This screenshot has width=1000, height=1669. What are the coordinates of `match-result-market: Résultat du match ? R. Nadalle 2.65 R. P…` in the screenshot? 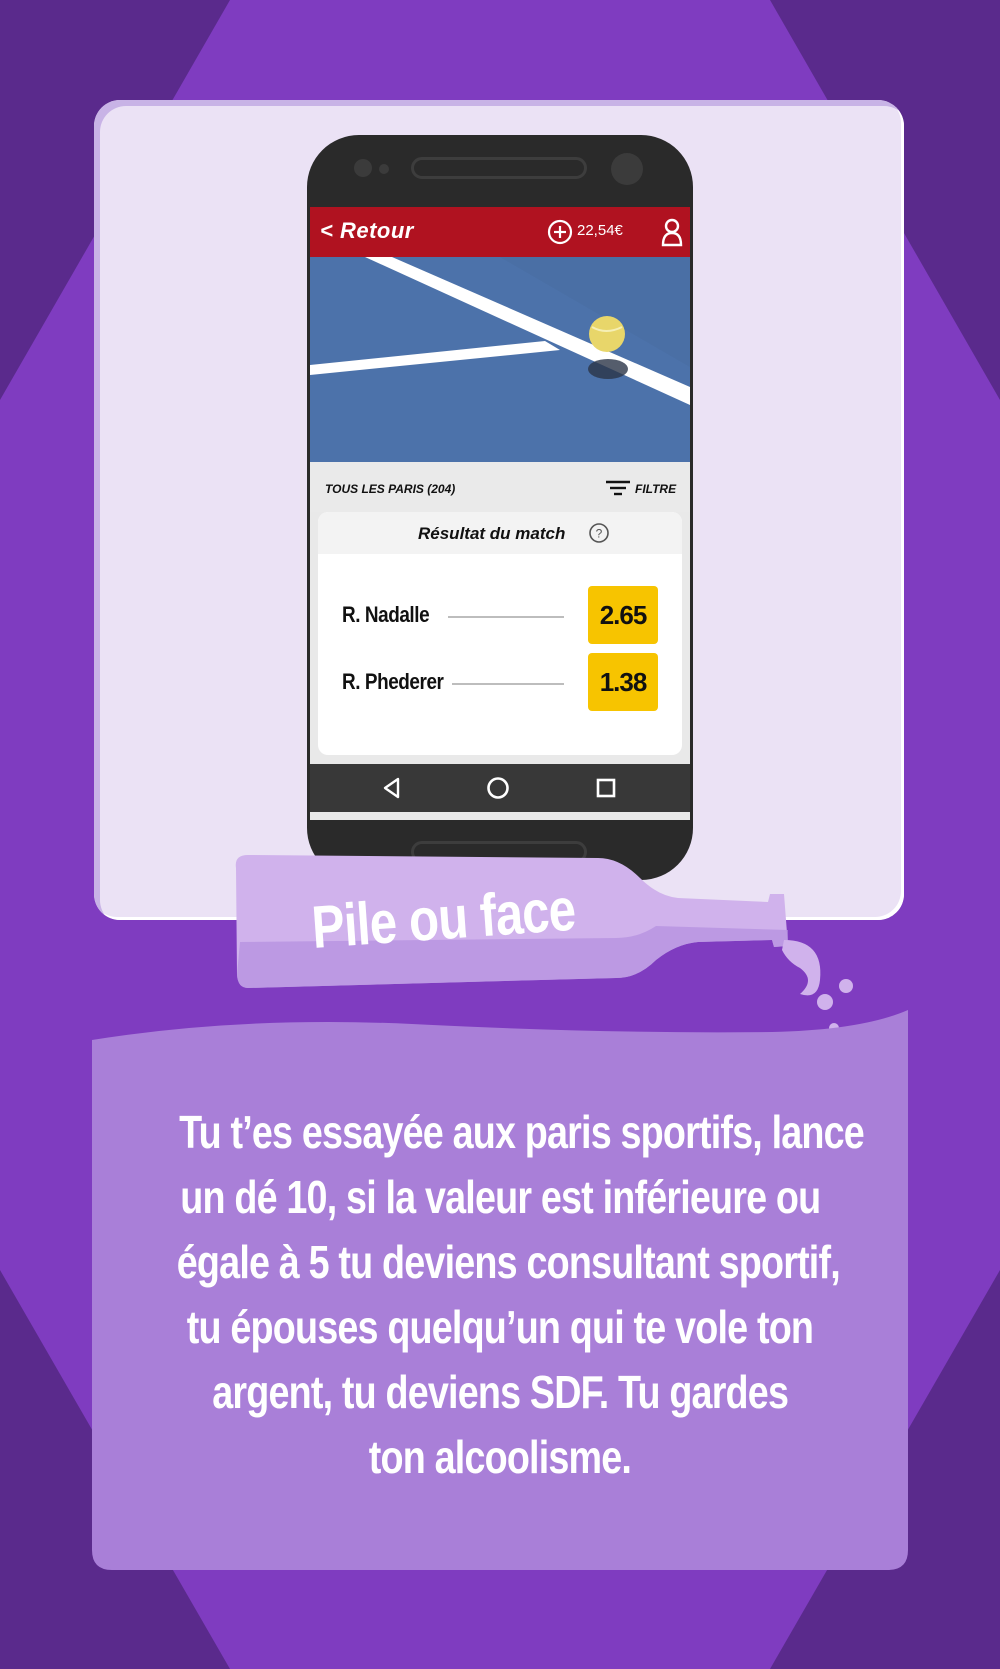 It's located at (500, 633).